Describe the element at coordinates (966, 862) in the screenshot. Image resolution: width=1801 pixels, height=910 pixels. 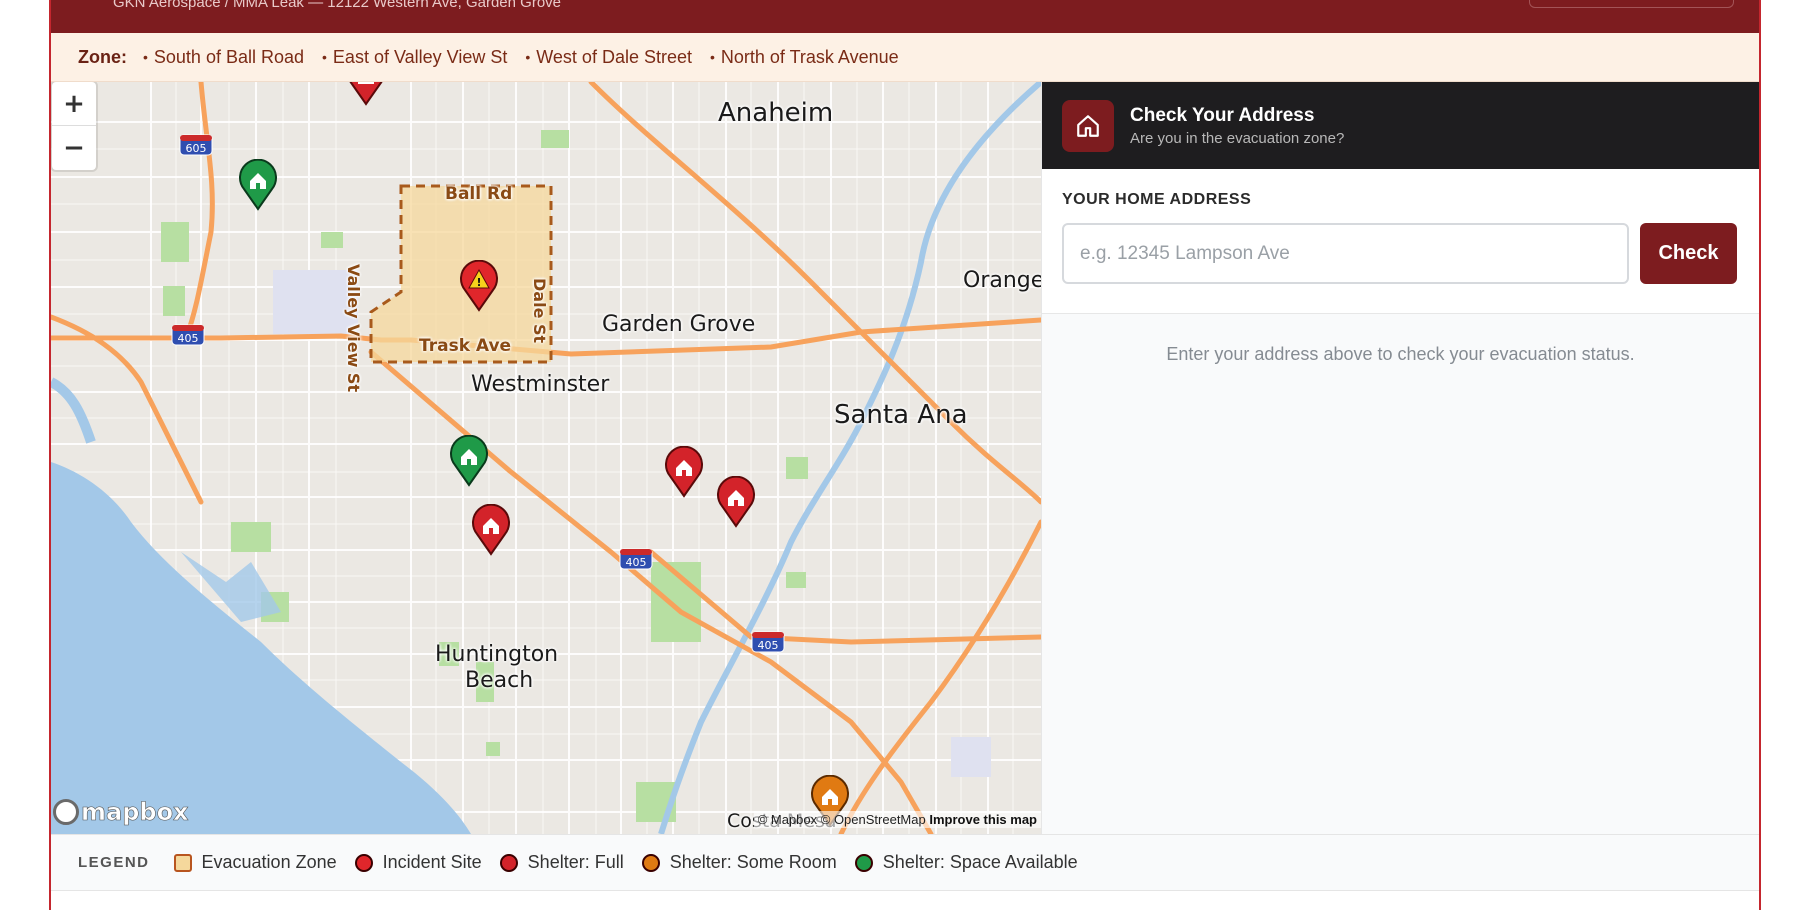
I see `legend-item-shelter-available: Shelter: Space Available` at that location.